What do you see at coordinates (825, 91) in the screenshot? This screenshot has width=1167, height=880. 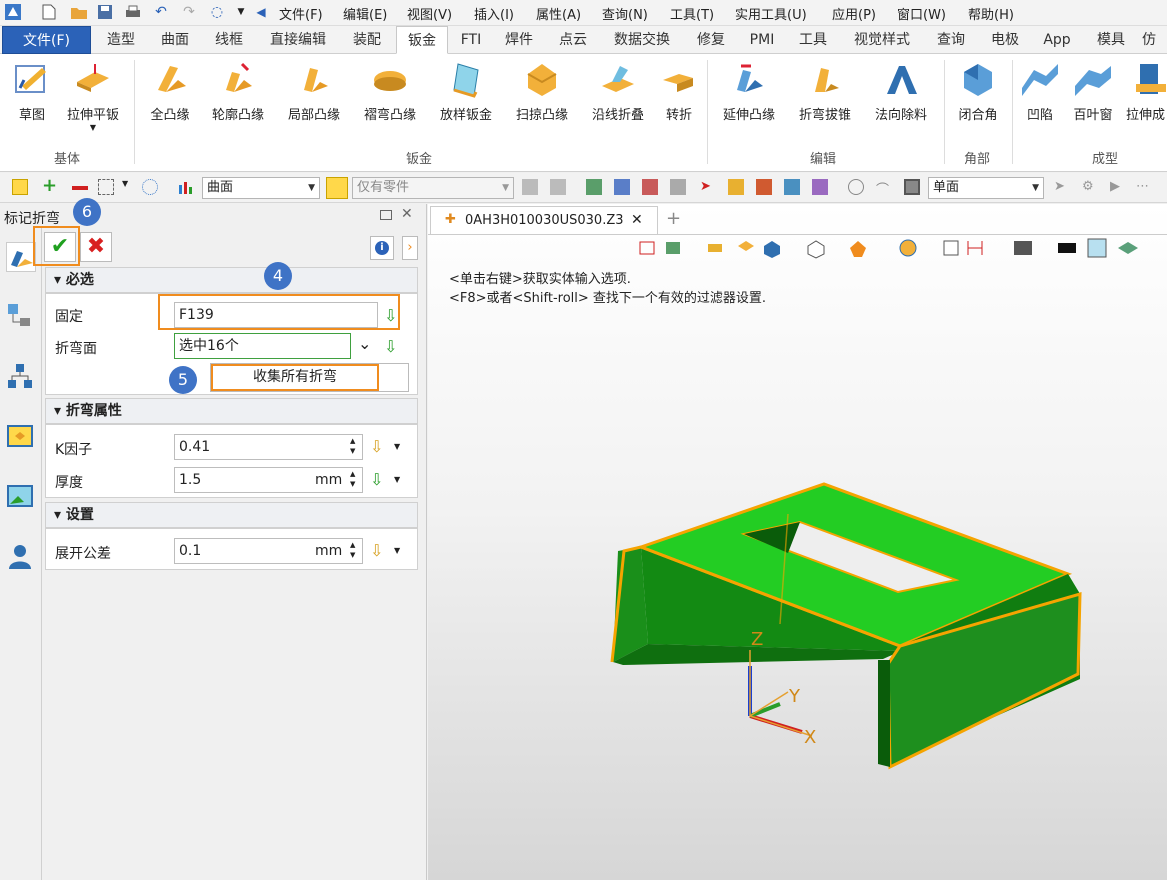 I see `bend-draft-button: 折弯拔锥` at bounding box center [825, 91].